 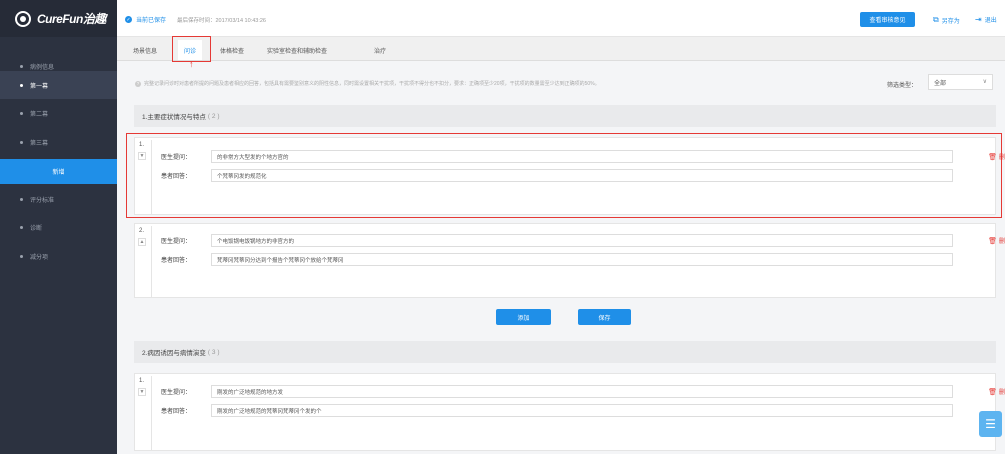 What do you see at coordinates (151, 21) in the screenshot?
I see `saved-status-text: 当前已保存` at bounding box center [151, 21].